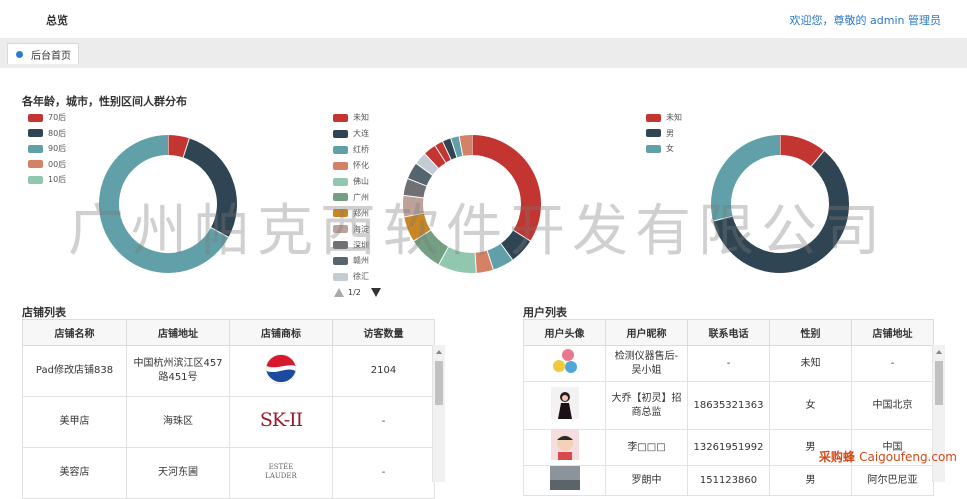  Describe the element at coordinates (670, 149) in the screenshot. I see `legend-label: 女` at that location.